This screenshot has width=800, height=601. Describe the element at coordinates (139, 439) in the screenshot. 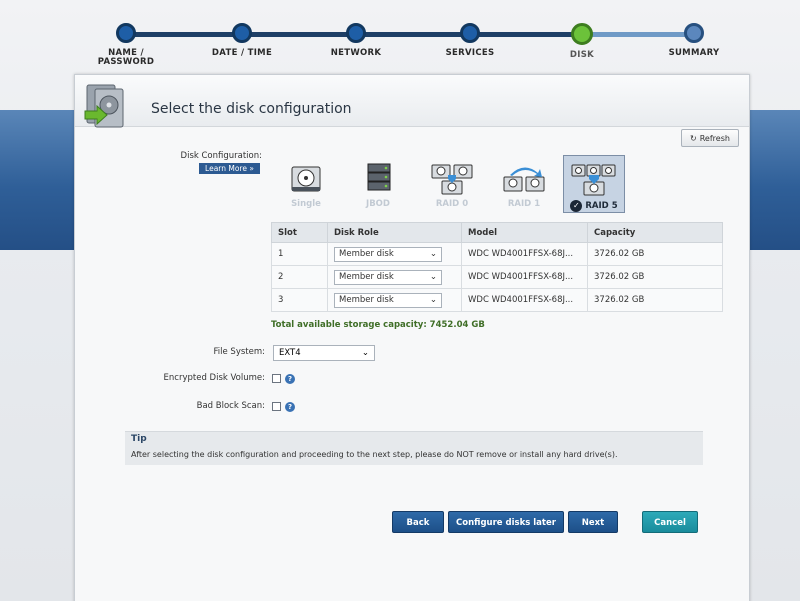

I see `tip-title: Tip` at that location.